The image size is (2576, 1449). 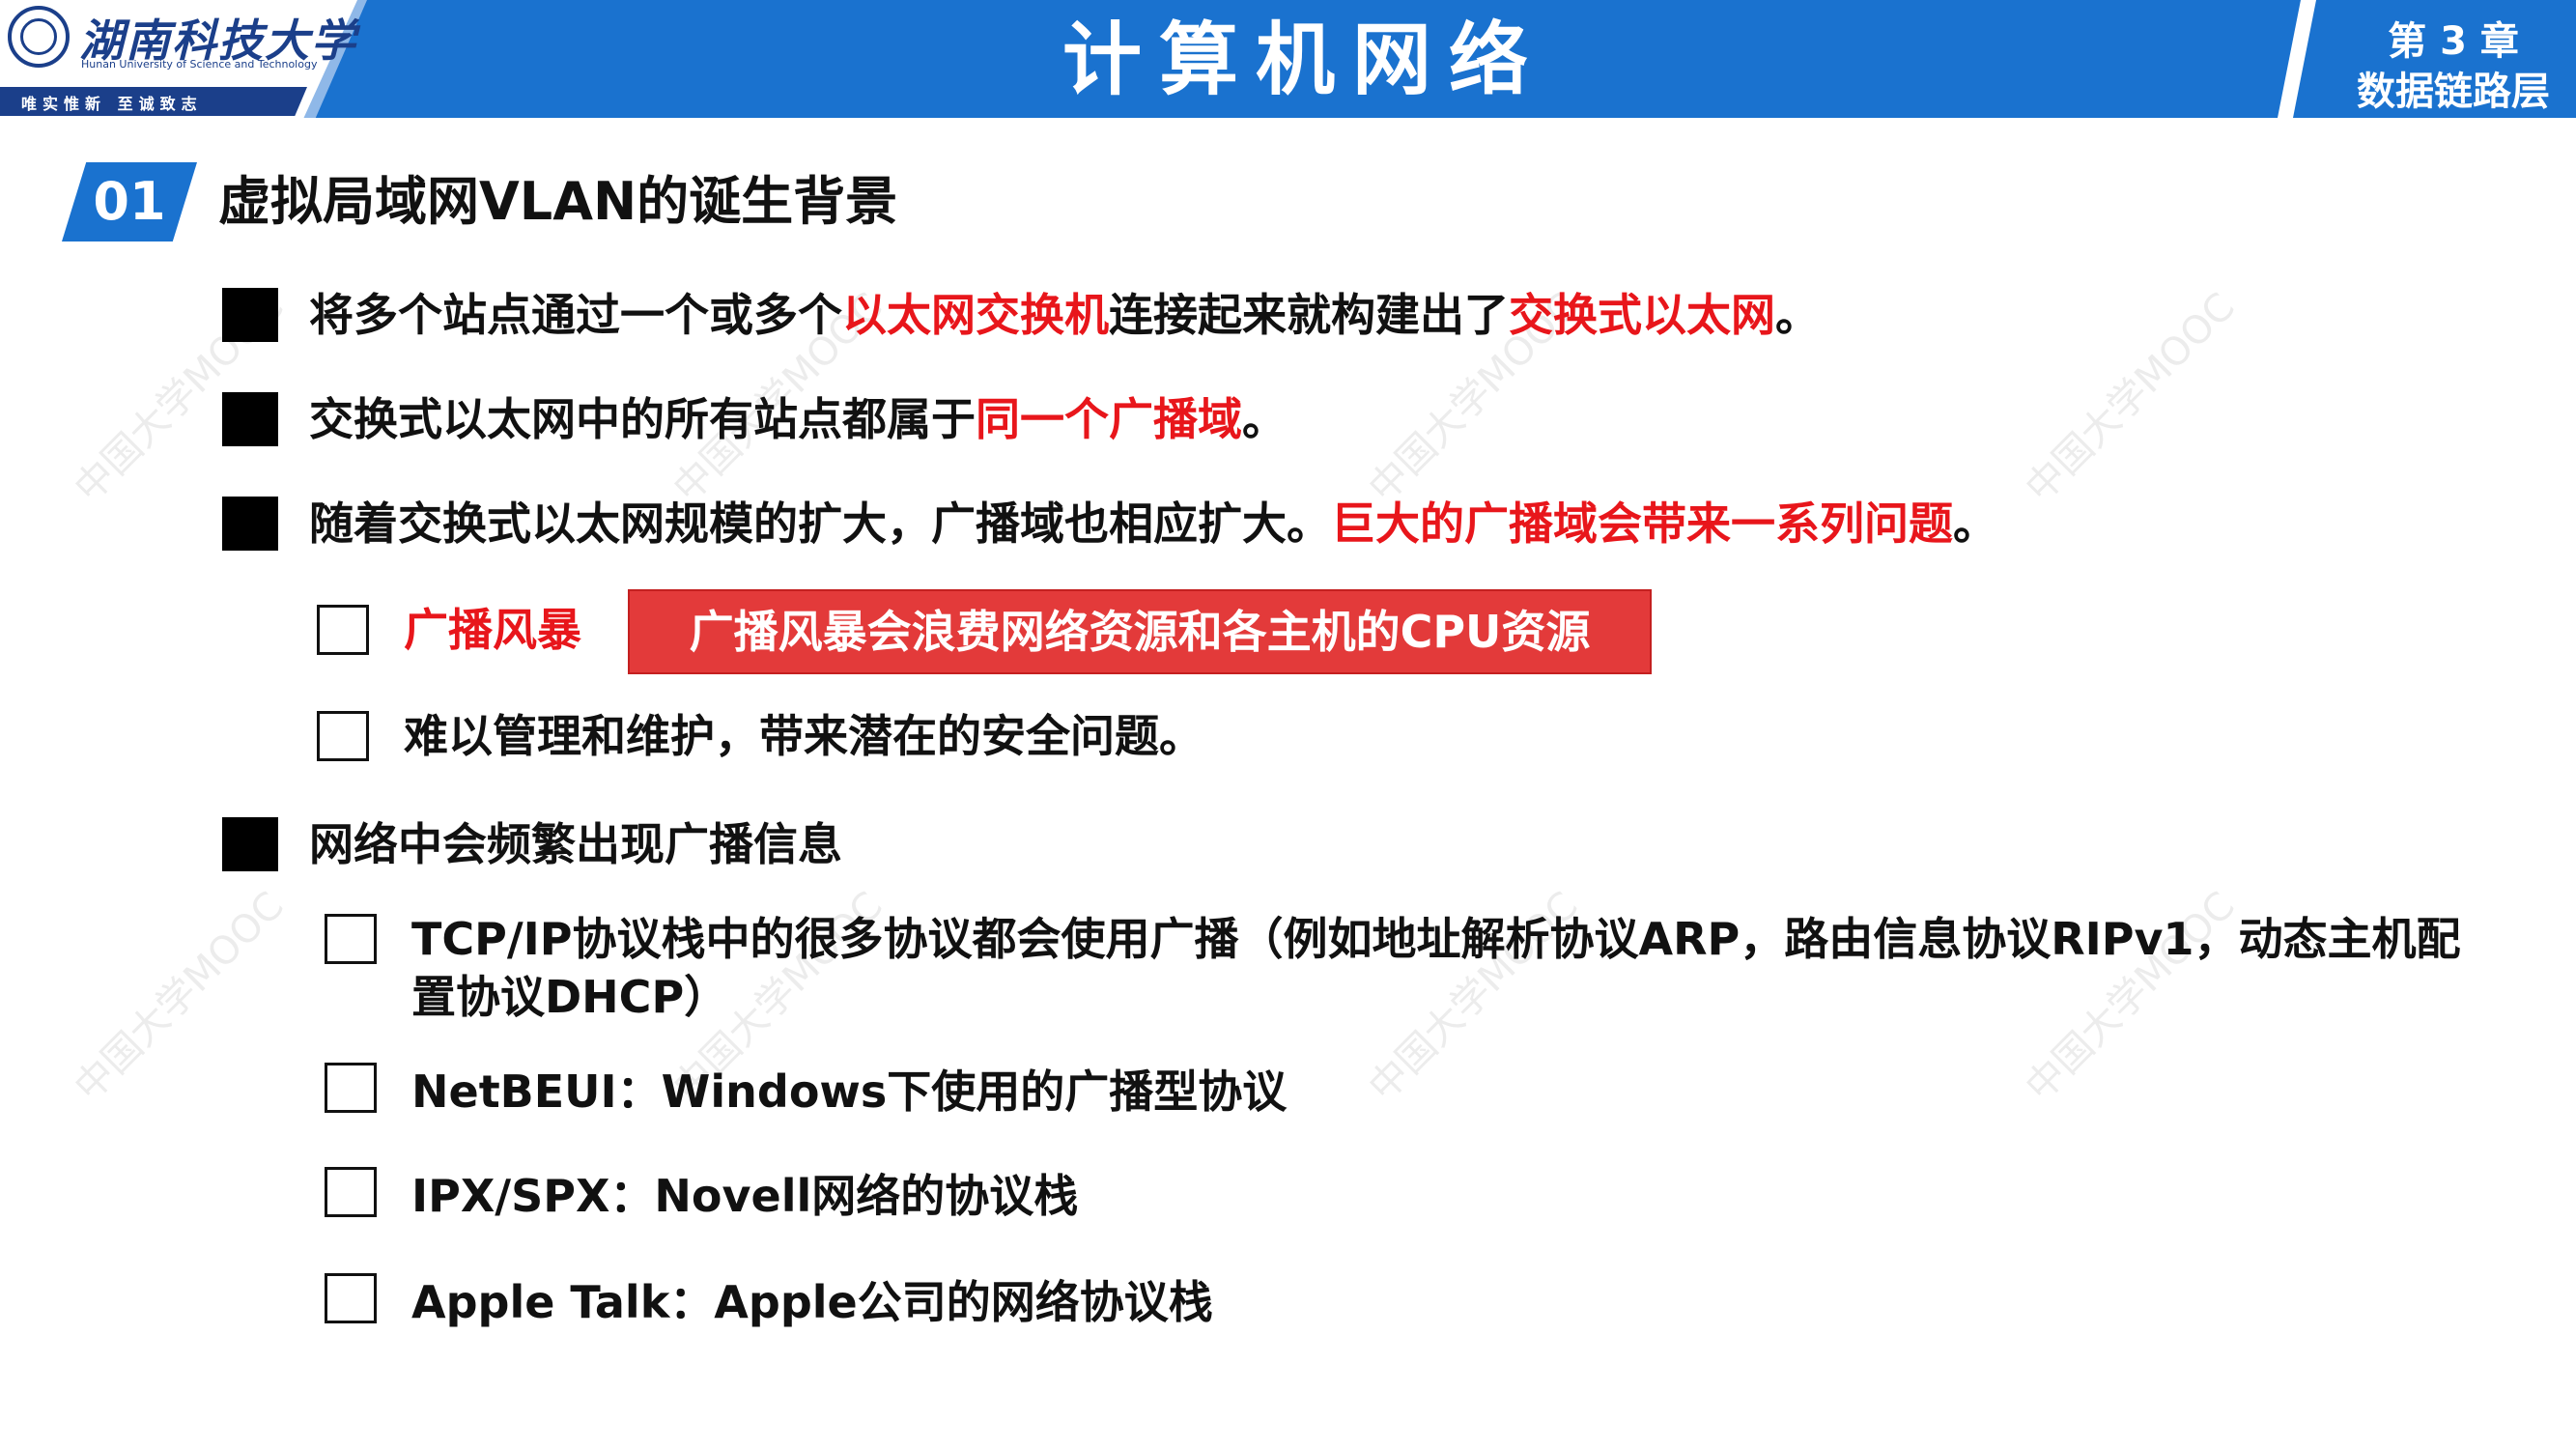 What do you see at coordinates (2453, 92) in the screenshot?
I see `chapter-name: 数据链路层` at bounding box center [2453, 92].